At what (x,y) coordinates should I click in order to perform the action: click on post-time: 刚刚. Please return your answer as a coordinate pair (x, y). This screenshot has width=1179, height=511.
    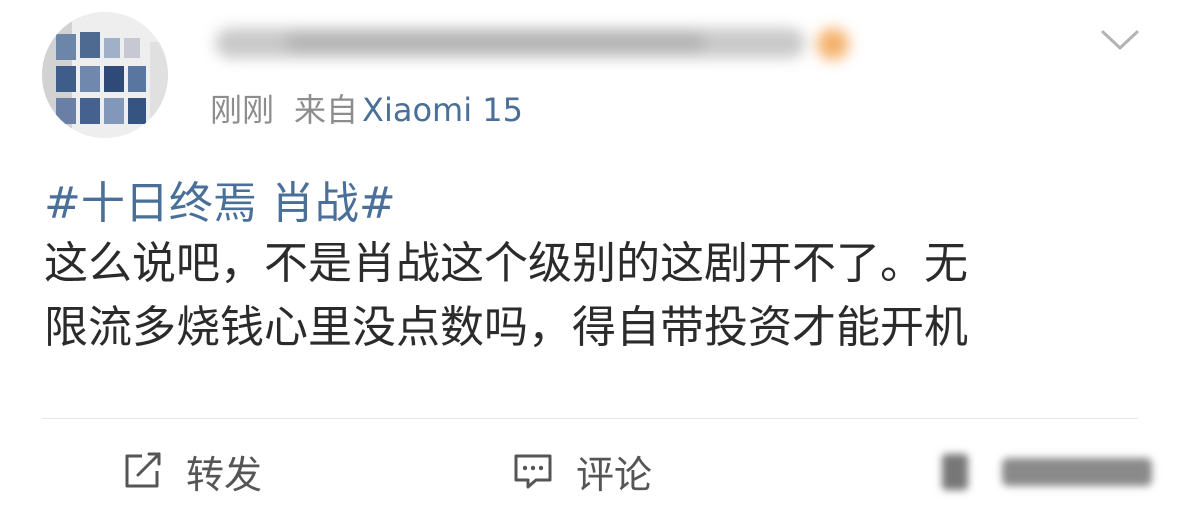
    Looking at the image, I should click on (242, 110).